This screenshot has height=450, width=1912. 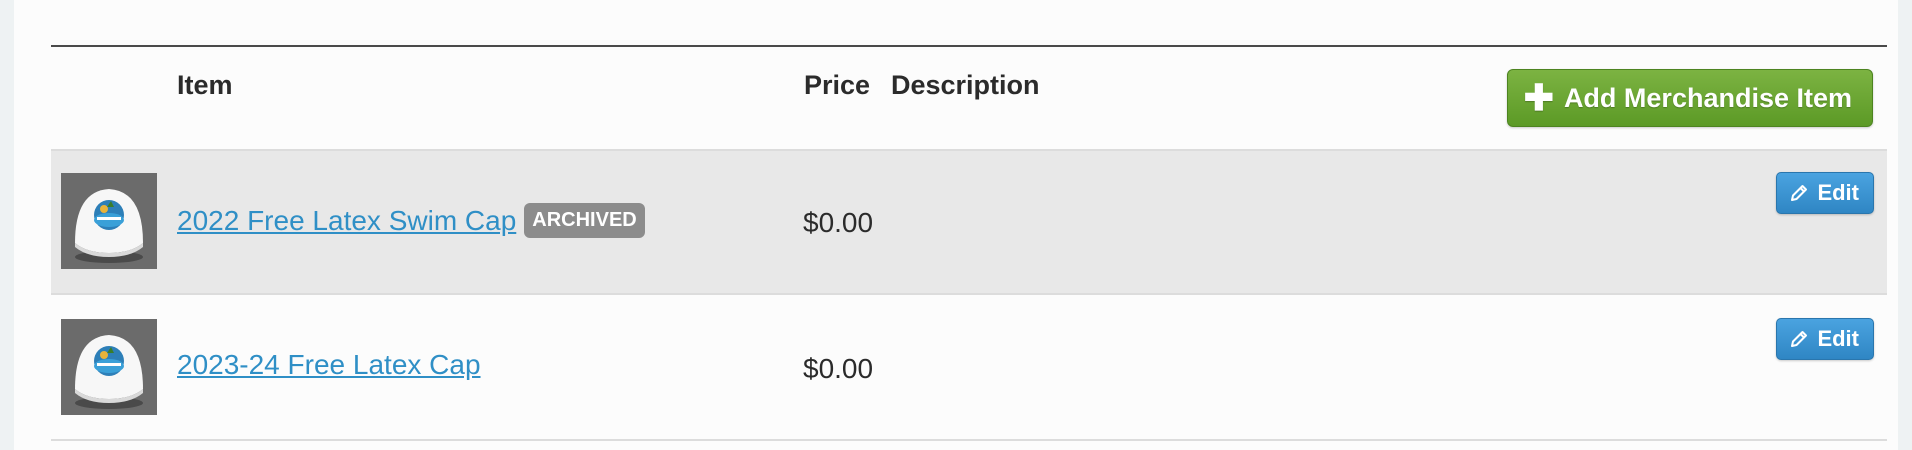 I want to click on item-cell: 2023-24 Free Latex Cap, so click(x=329, y=365).